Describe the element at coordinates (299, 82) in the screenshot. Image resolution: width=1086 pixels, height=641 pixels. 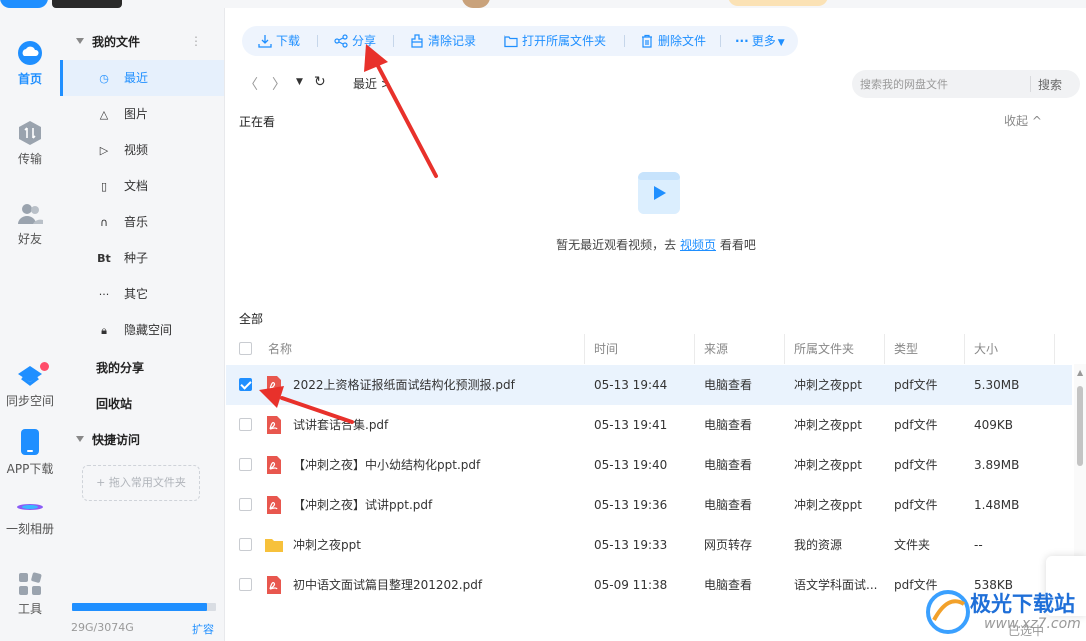
I see `history-dropdown-icon: ▼` at that location.